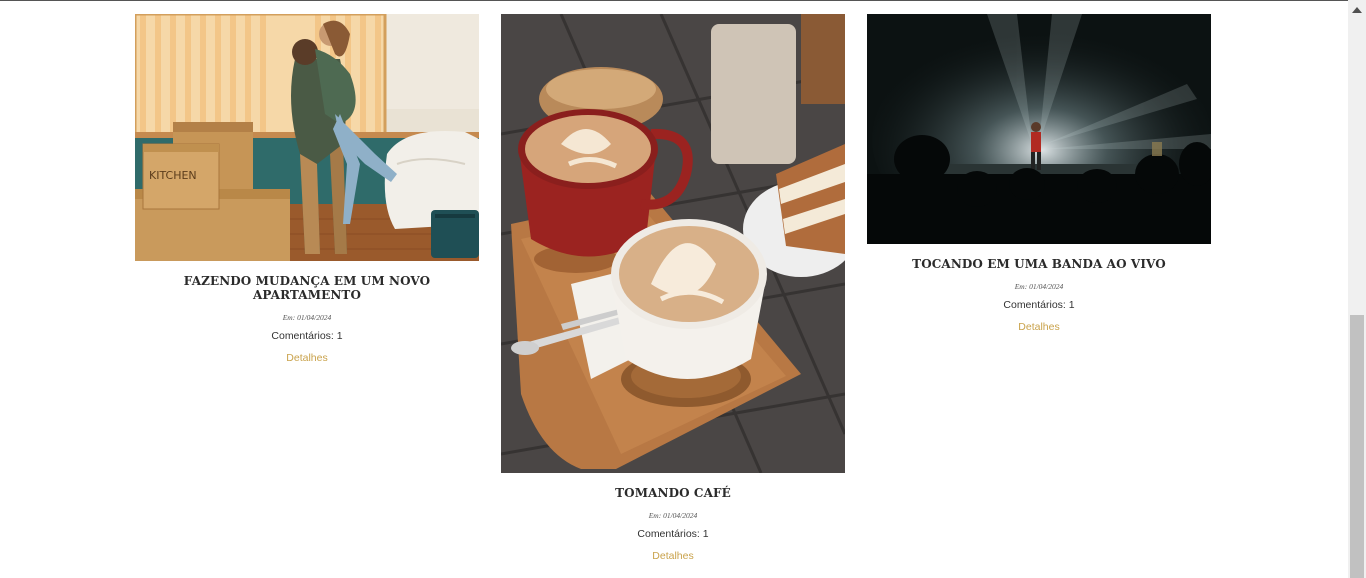  What do you see at coordinates (673, 493) in the screenshot?
I see `post-title: TOMANDO CAFÉ` at bounding box center [673, 493].